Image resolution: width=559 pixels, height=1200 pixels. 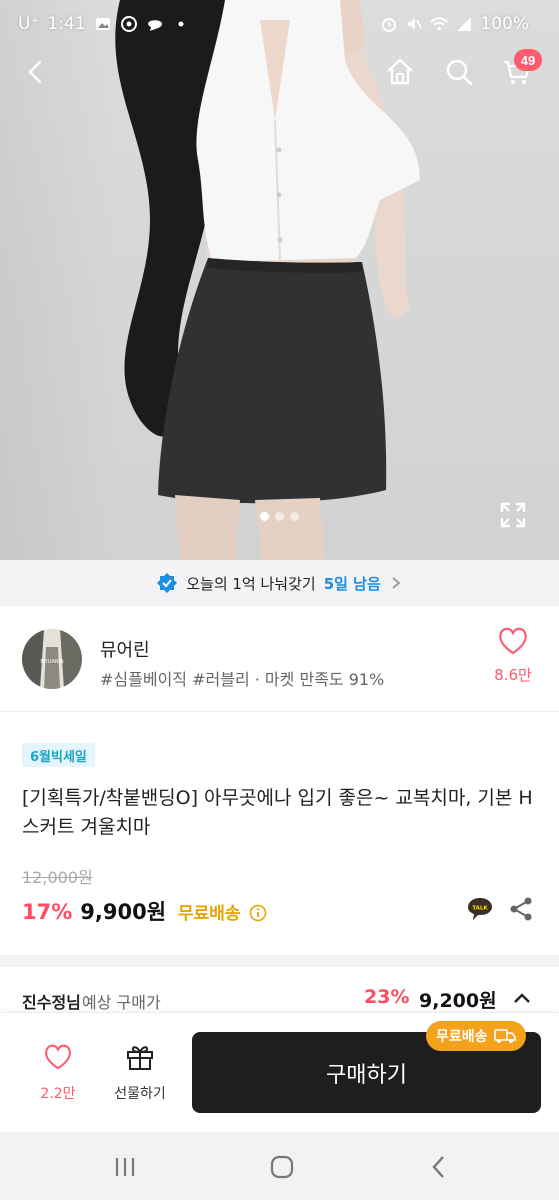 What do you see at coordinates (123, 912) in the screenshot?
I see `sale-price: 9,900원` at bounding box center [123, 912].